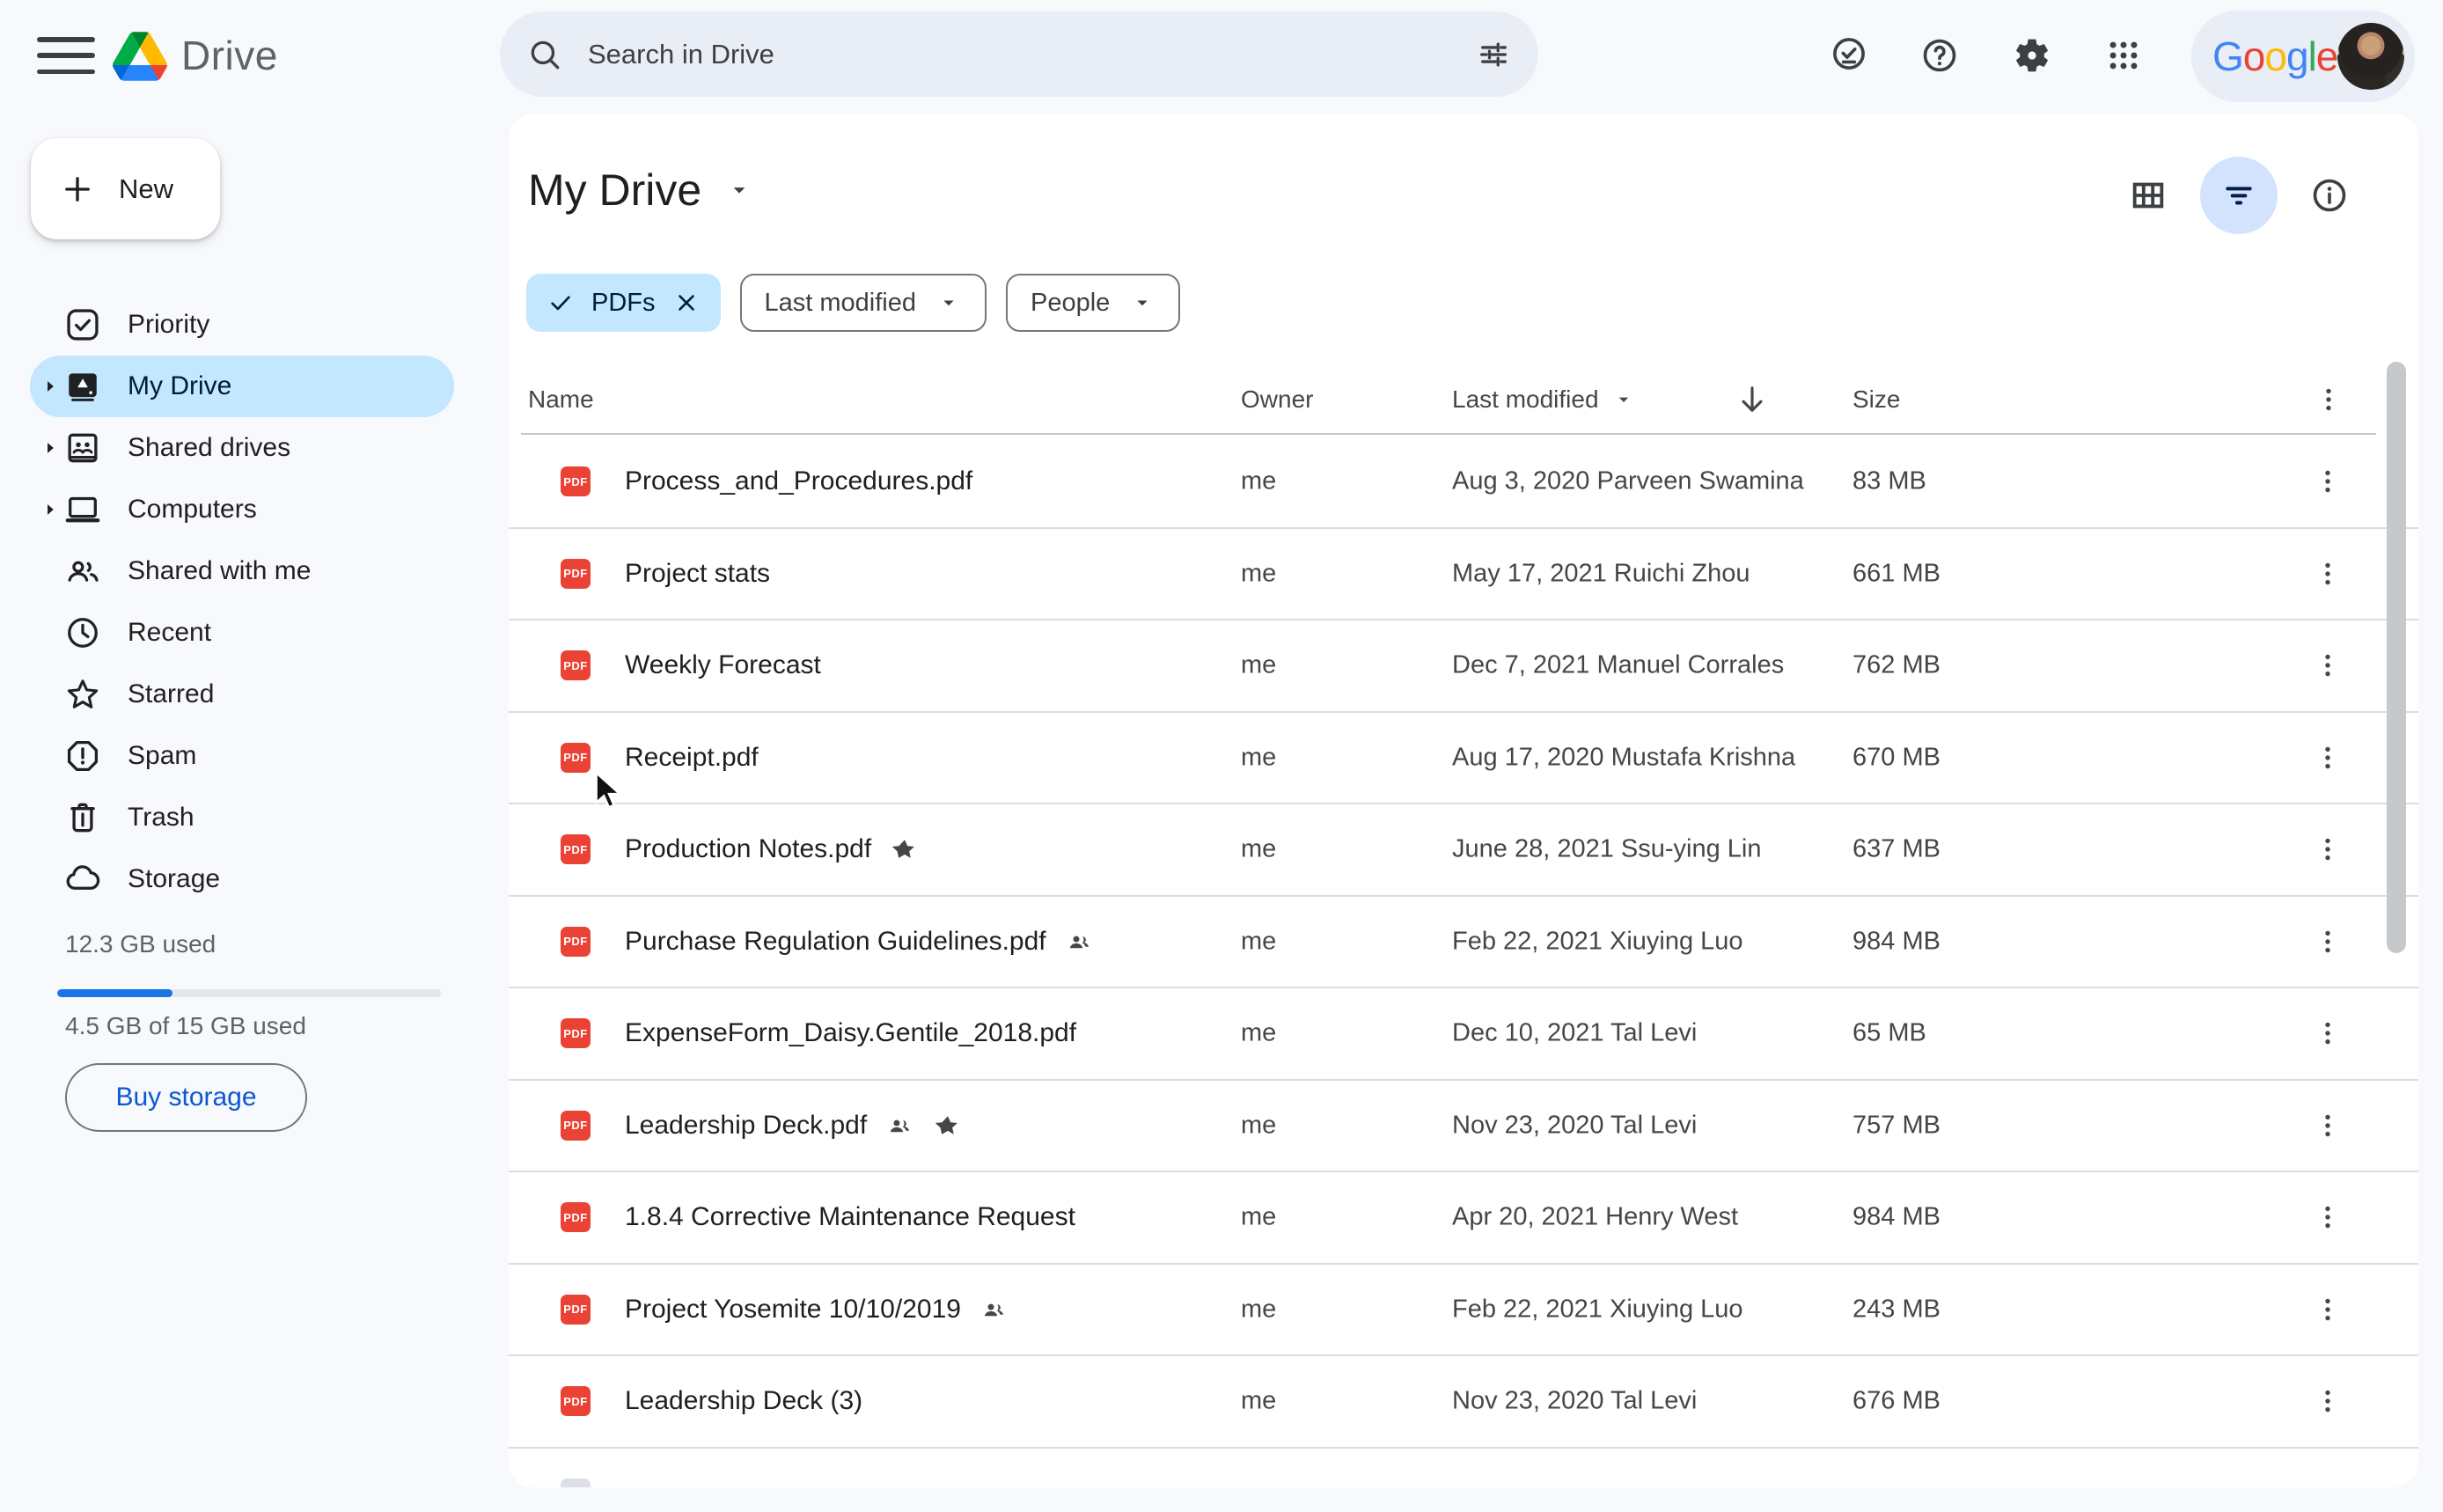 The image size is (2443, 1512). Describe the element at coordinates (66, 55) in the screenshot. I see `main-menu-button` at that location.